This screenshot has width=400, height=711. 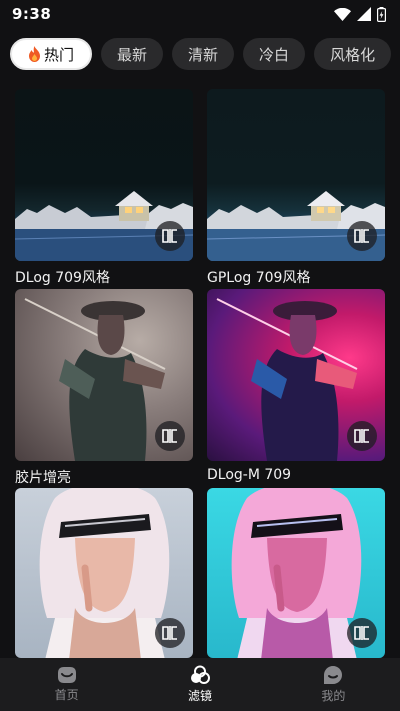 What do you see at coordinates (200, 674) in the screenshot?
I see `filters-icon` at bounding box center [200, 674].